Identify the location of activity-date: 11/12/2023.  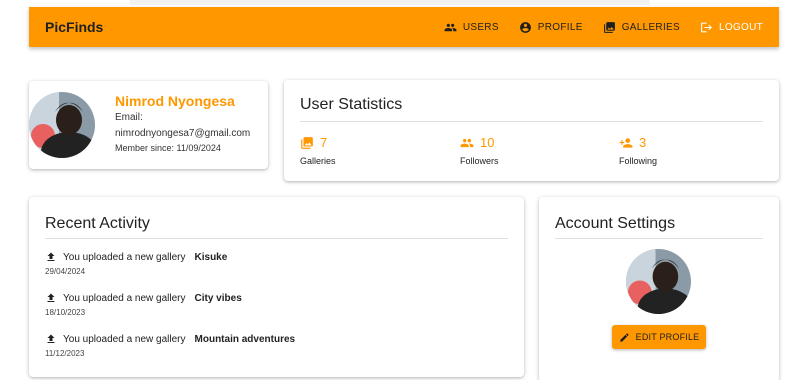
(65, 353).